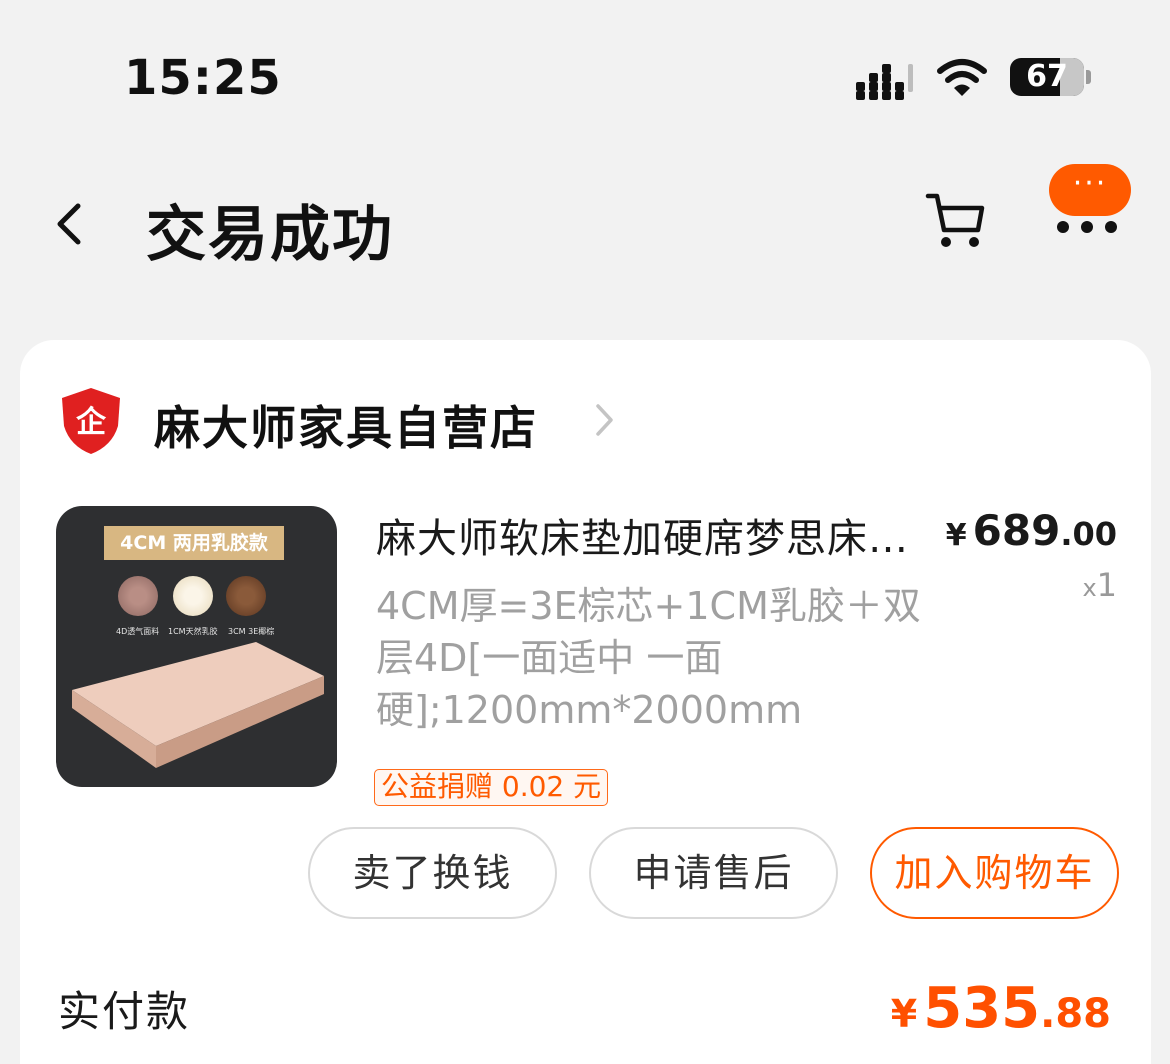  I want to click on paid-integer: 535, so click(982, 1008).